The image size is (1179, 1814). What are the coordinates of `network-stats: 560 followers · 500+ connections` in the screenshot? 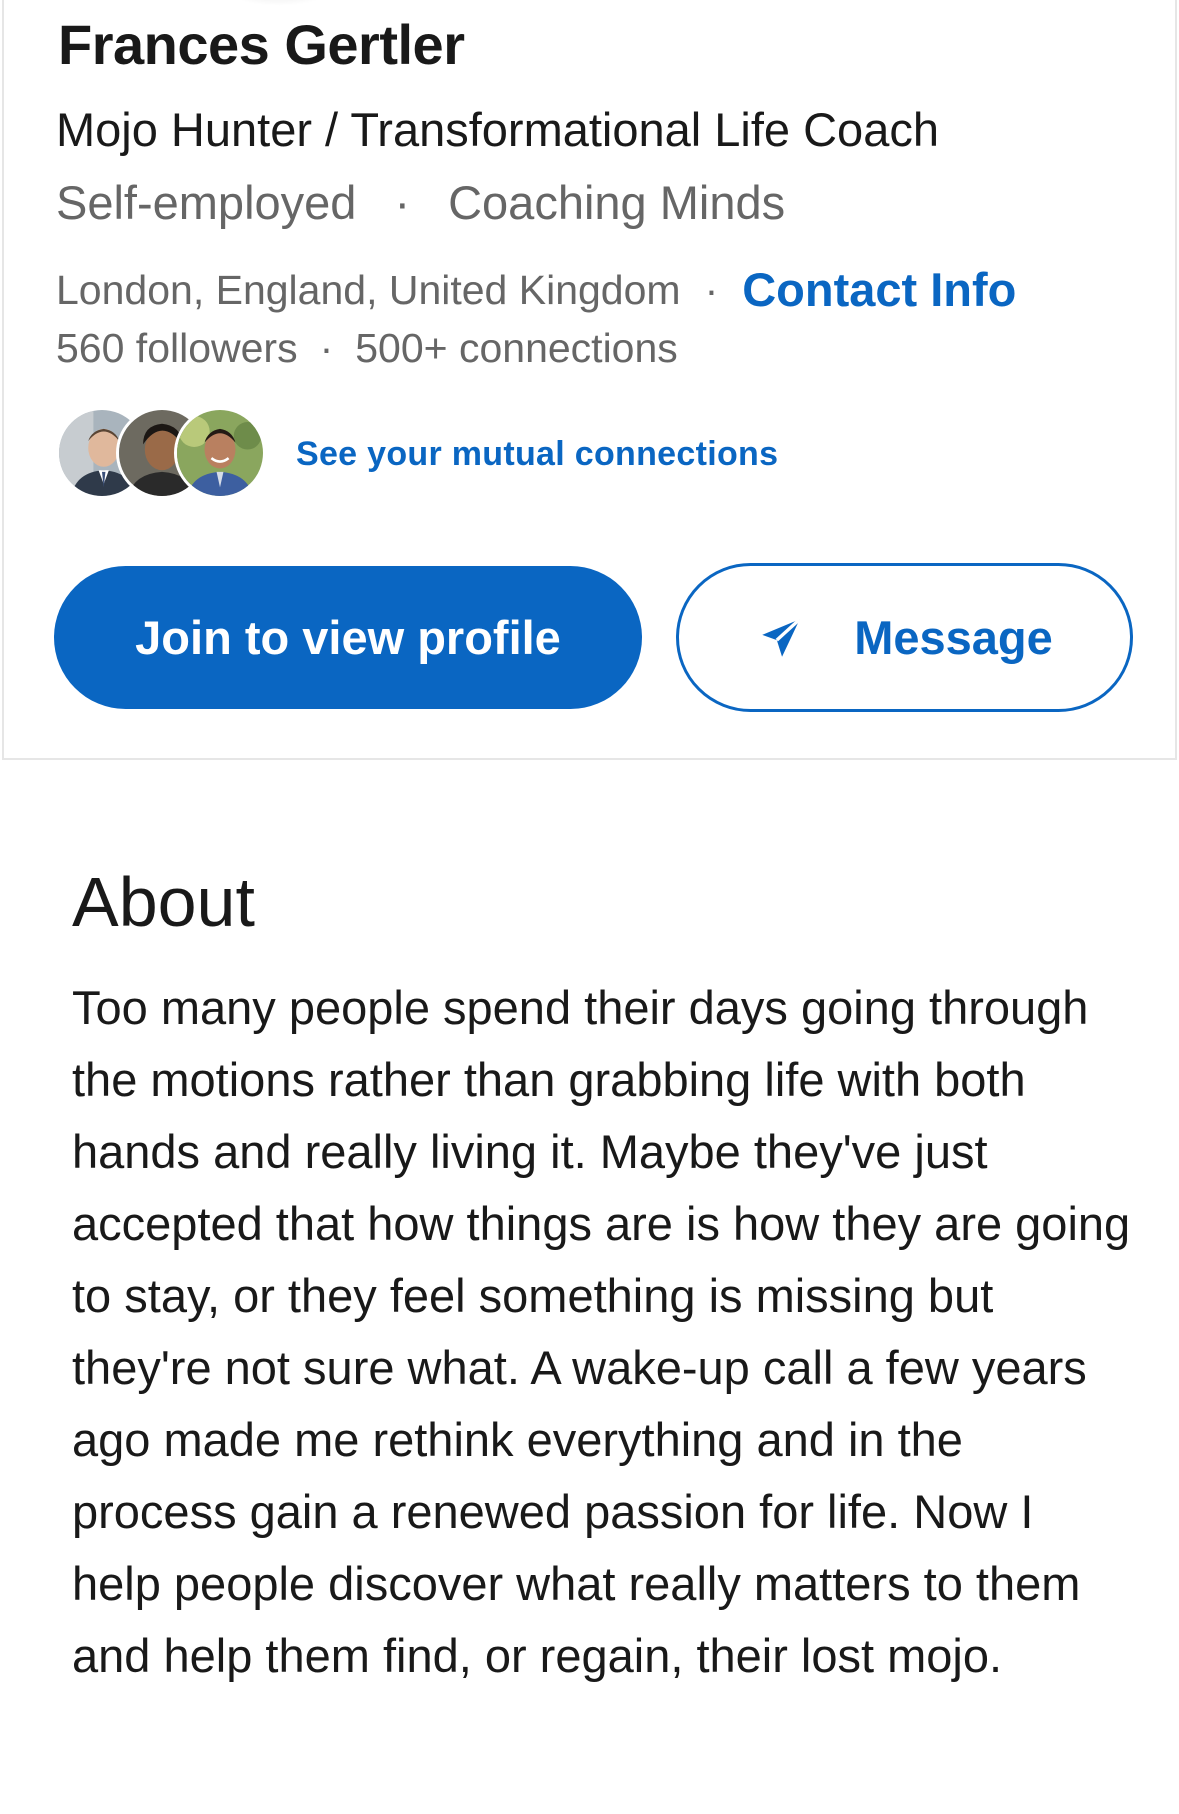 It's located at (367, 348).